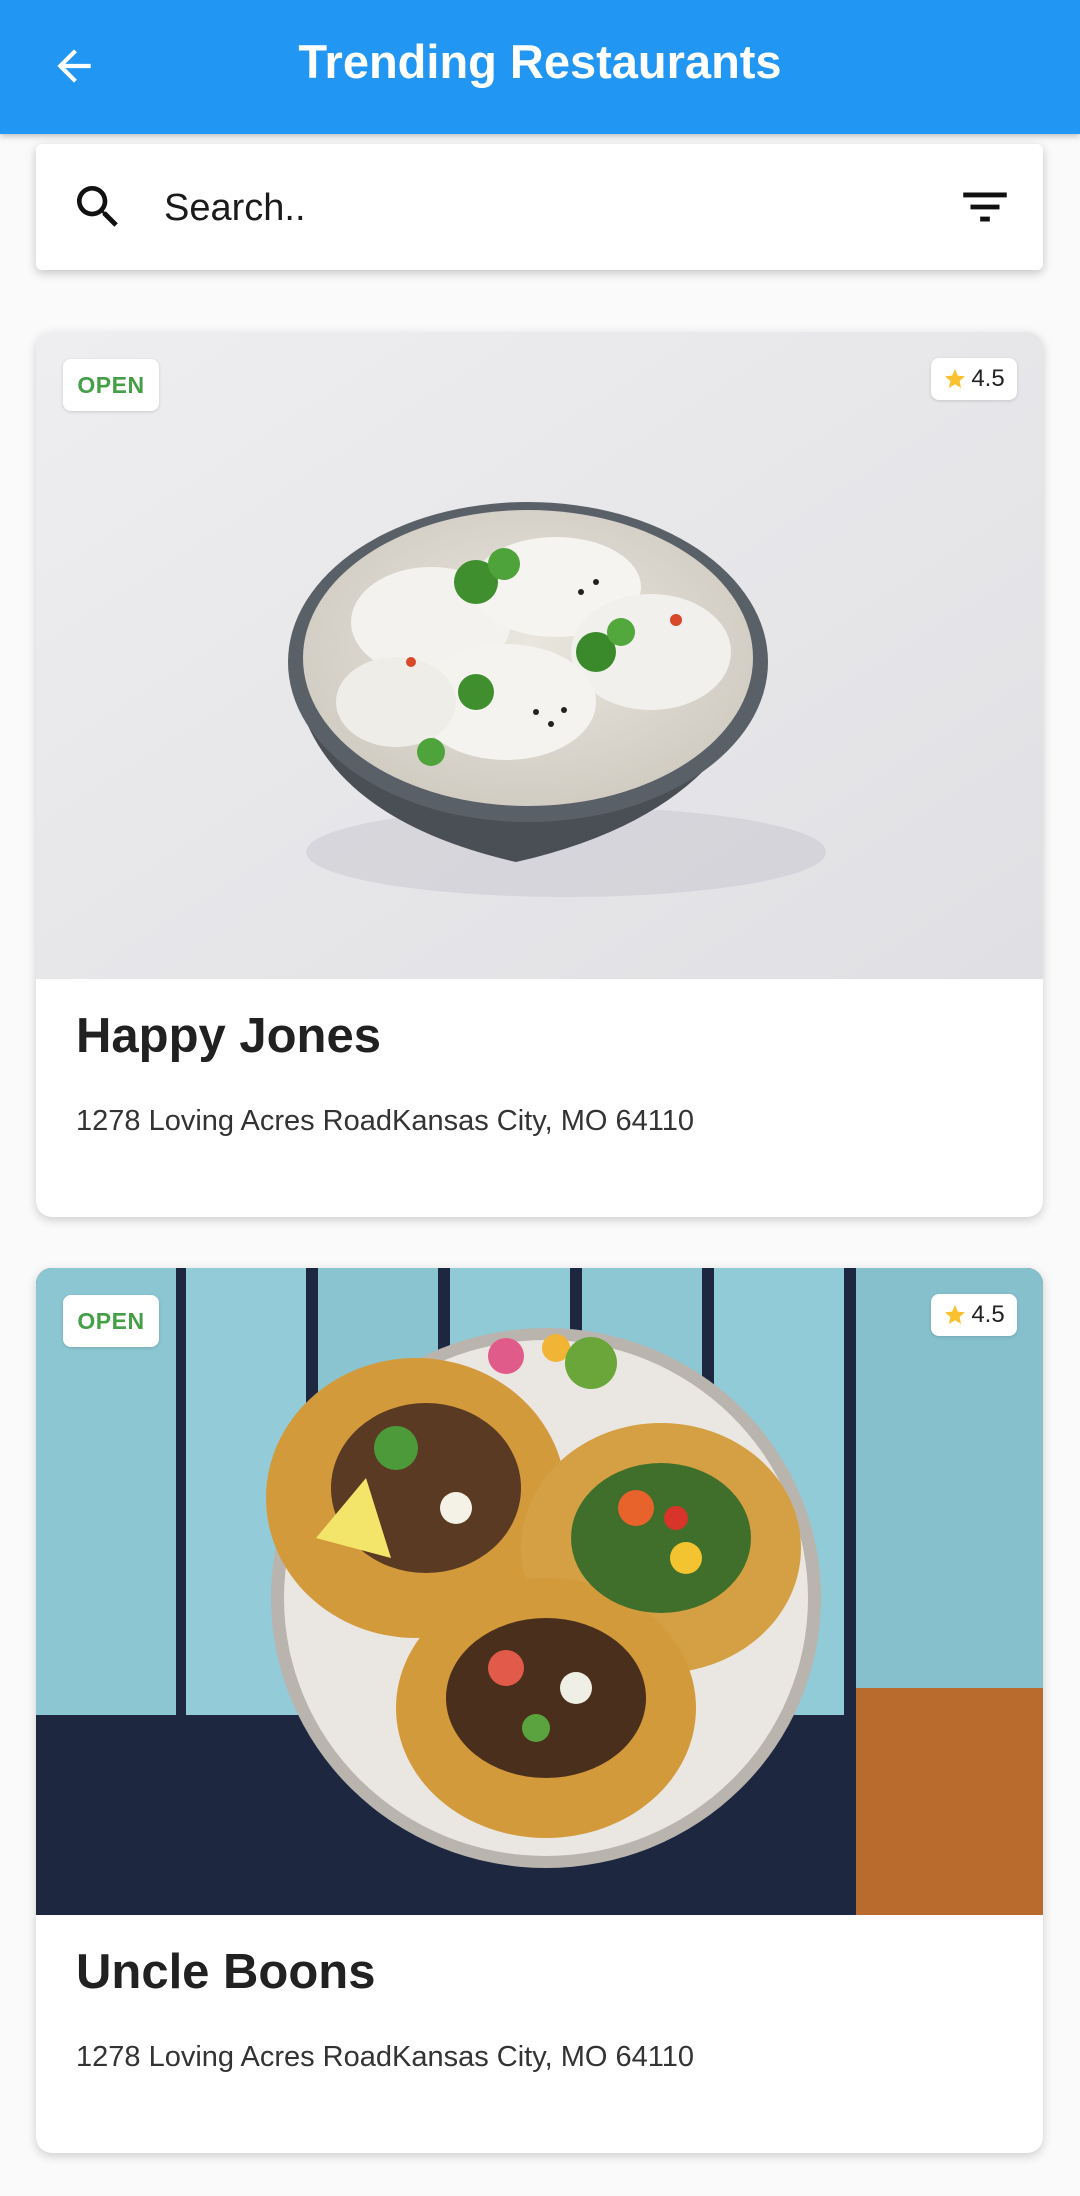  I want to click on search-icon, so click(98, 207).